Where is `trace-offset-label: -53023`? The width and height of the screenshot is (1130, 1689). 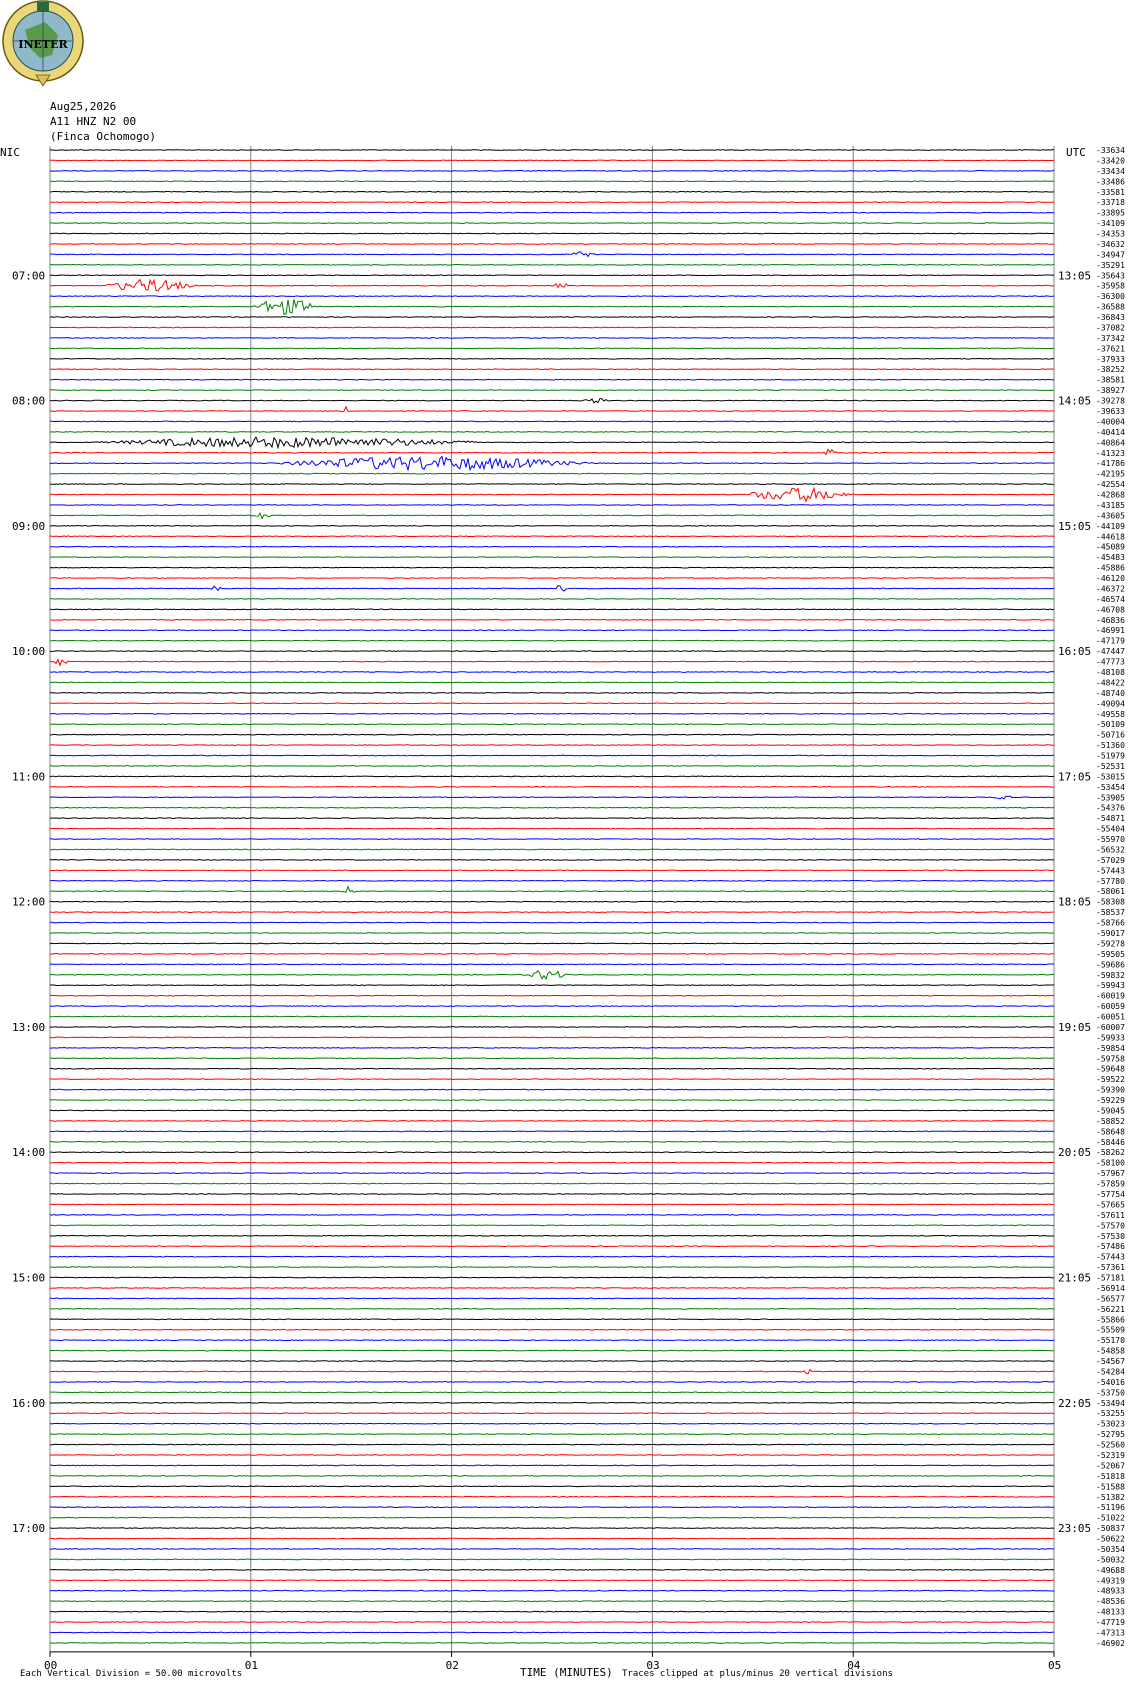
trace-offset-label: -53023 is located at coordinates (1110, 1424).